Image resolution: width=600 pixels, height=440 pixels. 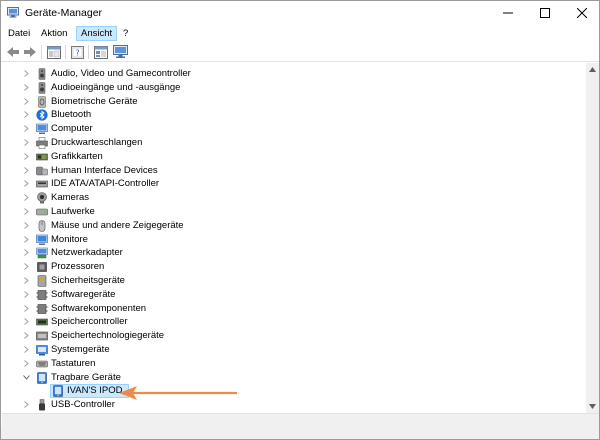 What do you see at coordinates (282, 281) in the screenshot?
I see `tree-category-item: Sicherheitsgeräte` at bounding box center [282, 281].